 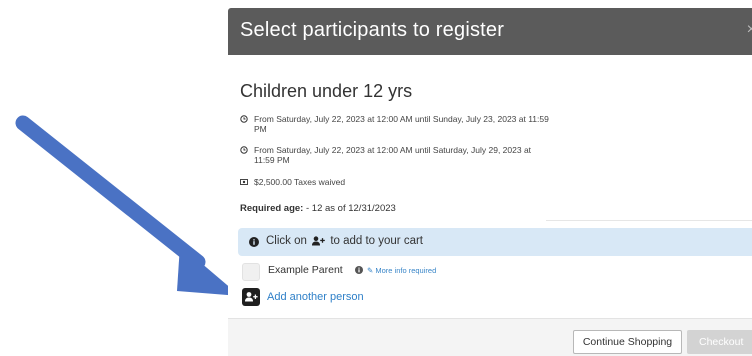 I want to click on more-info-link: ✎ More info required, so click(x=401, y=270).